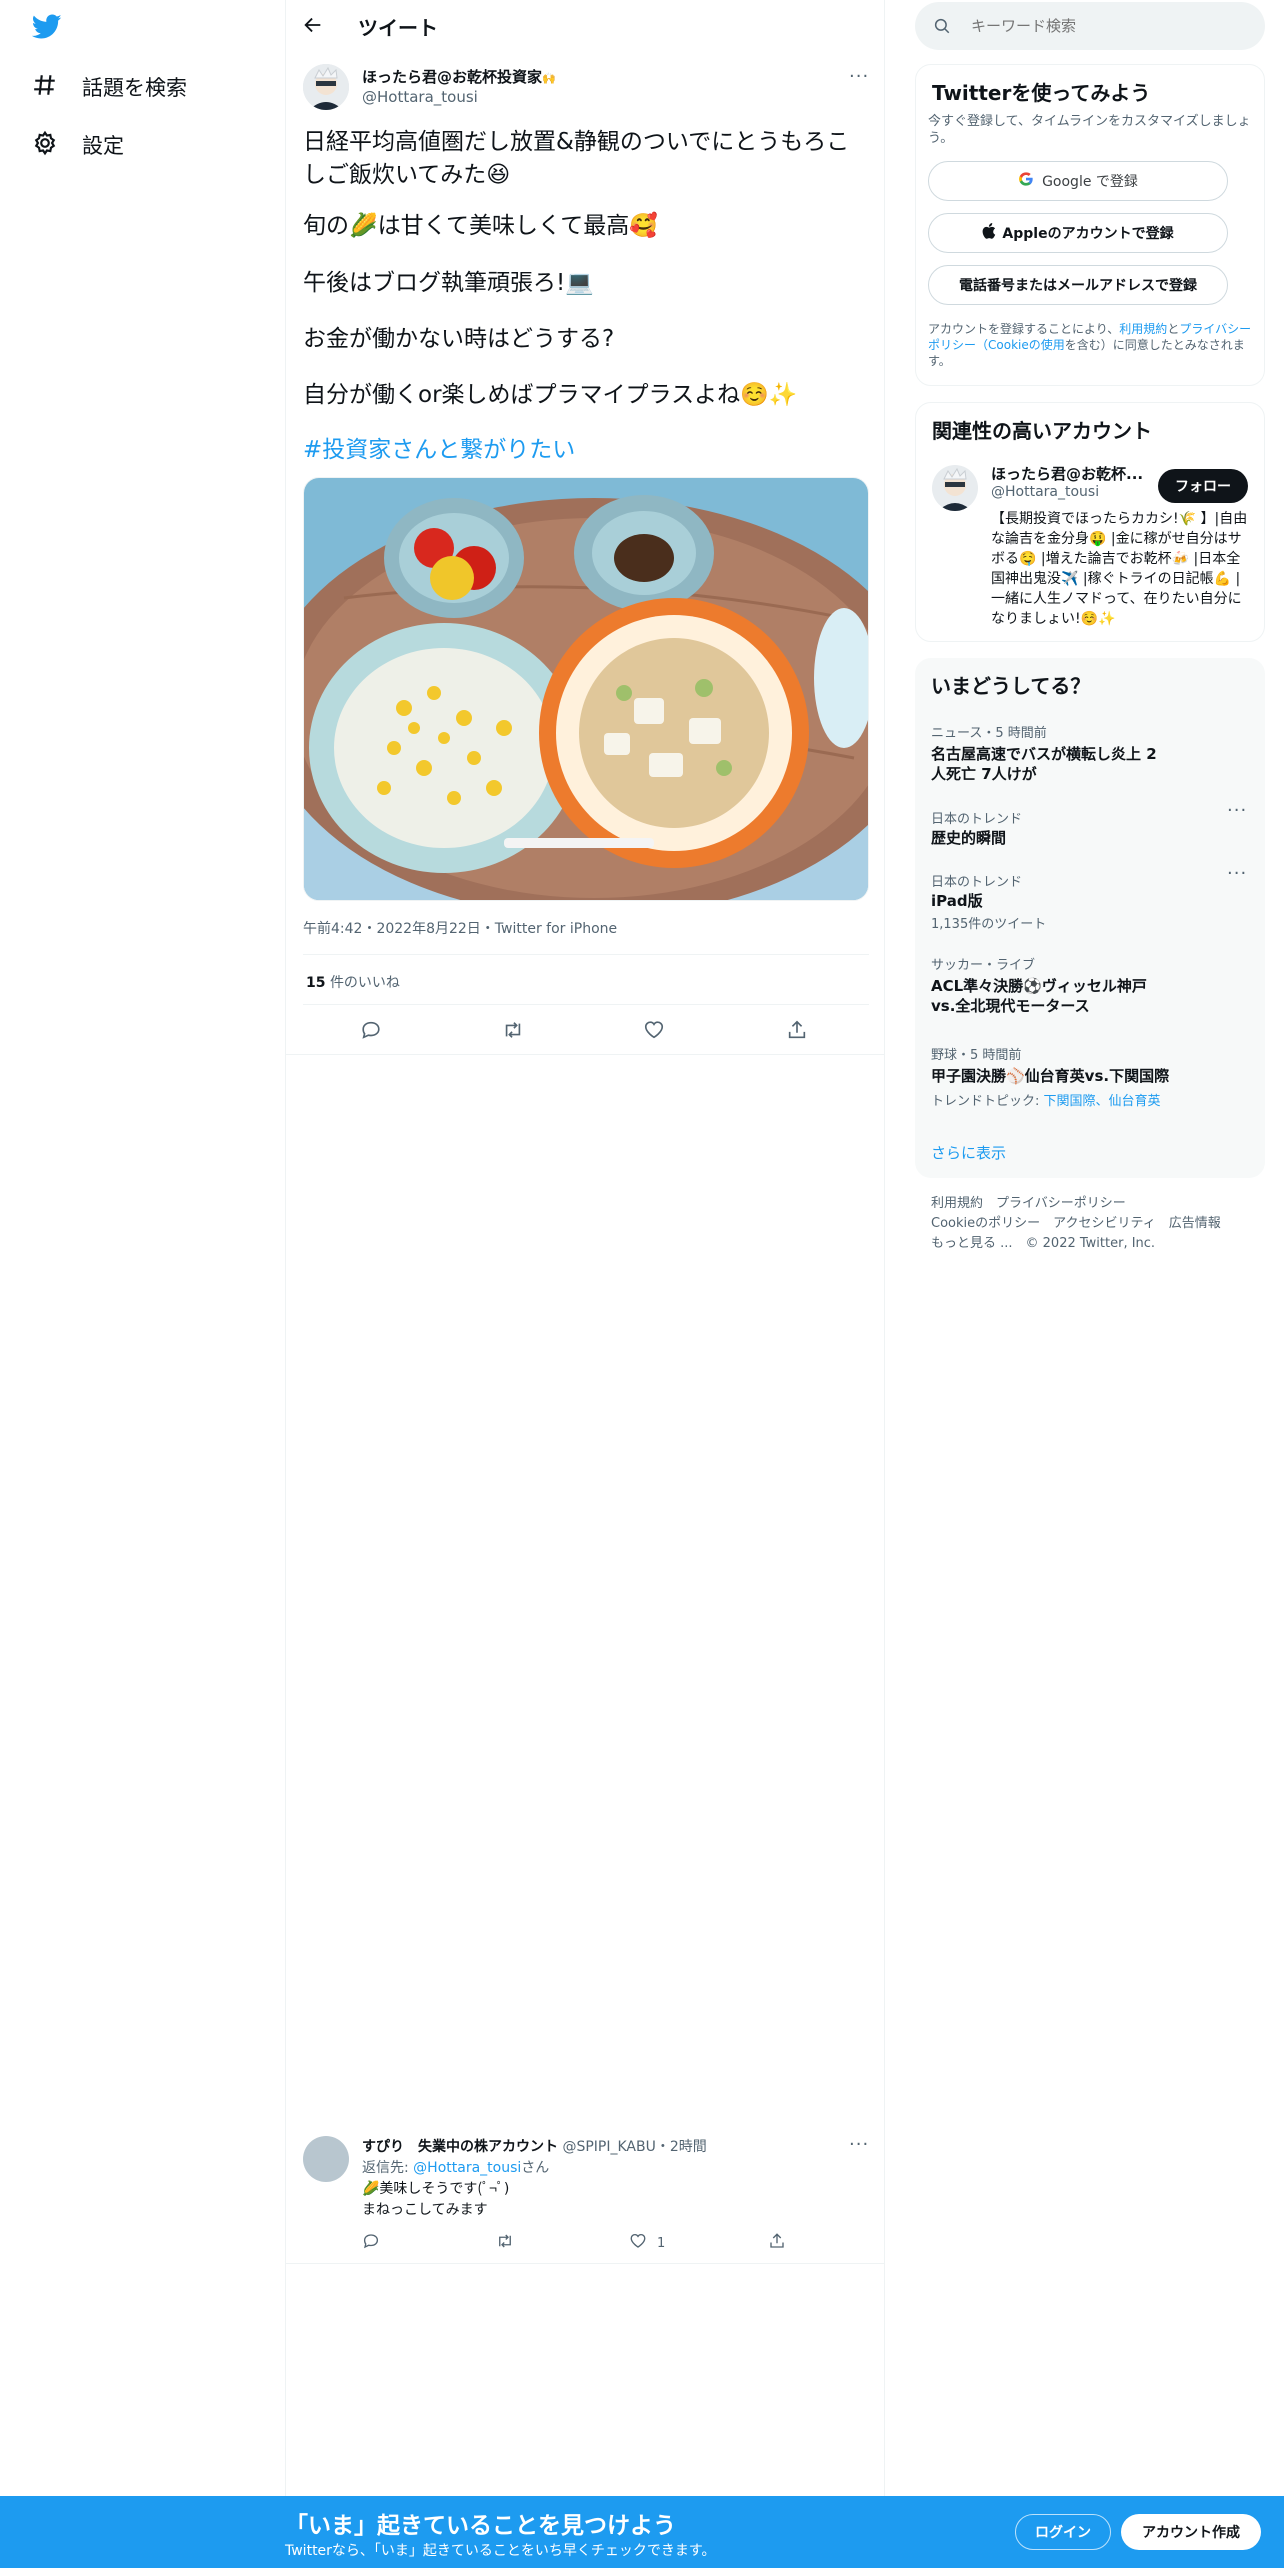  What do you see at coordinates (661, 2243) in the screenshot?
I see `reply-like-count: 1` at bounding box center [661, 2243].